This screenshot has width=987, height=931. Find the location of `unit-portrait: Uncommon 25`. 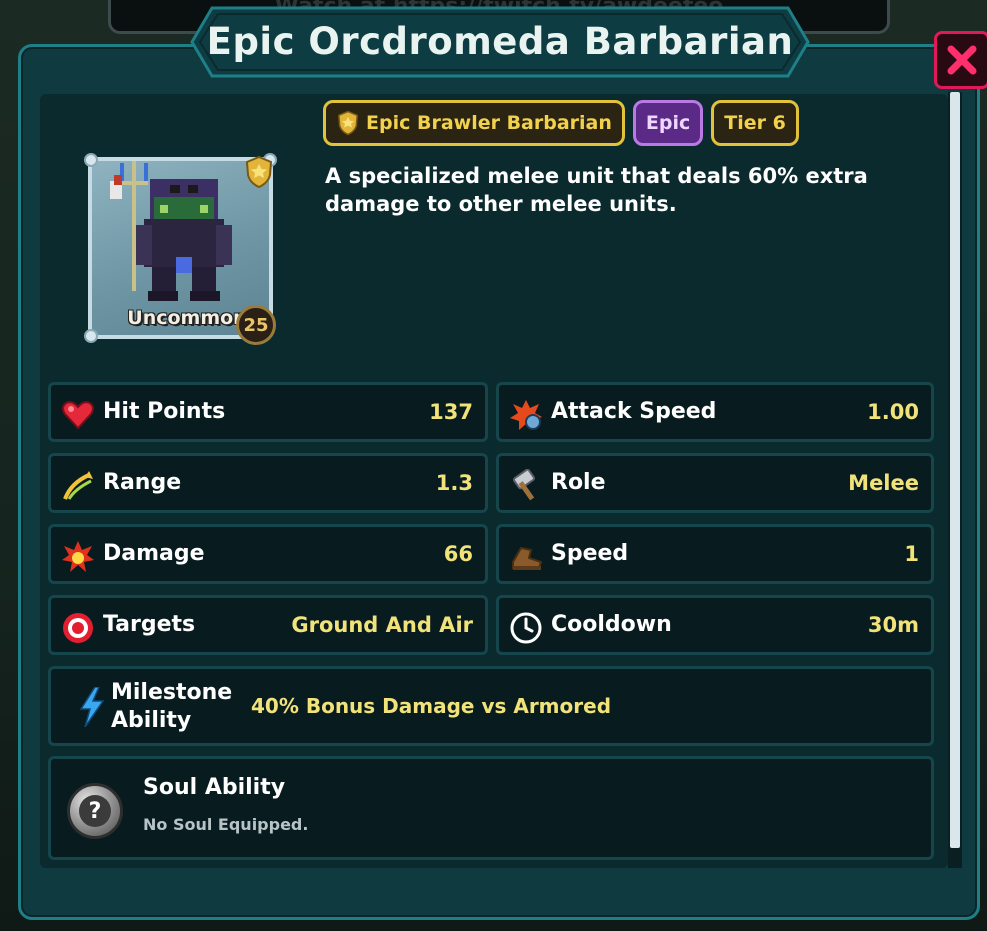

unit-portrait: Uncommon 25 is located at coordinates (180, 249).